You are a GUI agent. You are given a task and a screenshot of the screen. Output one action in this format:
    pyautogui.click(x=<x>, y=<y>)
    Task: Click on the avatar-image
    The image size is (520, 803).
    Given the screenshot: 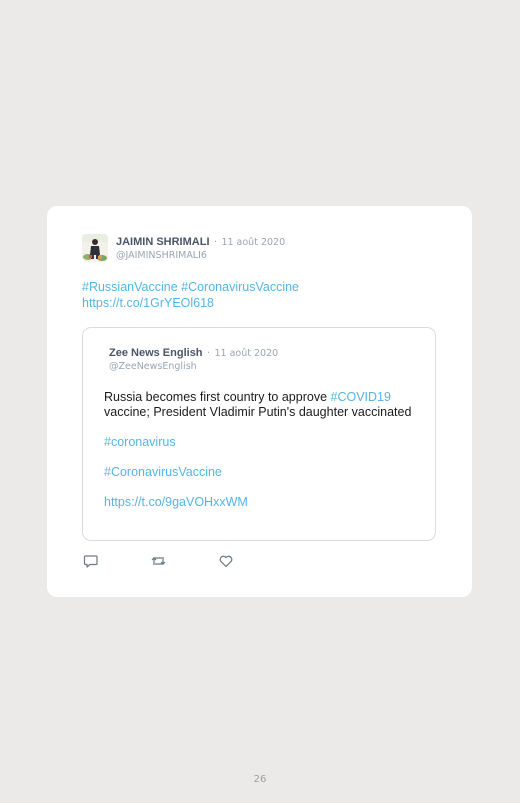 What is the action you would take?
    pyautogui.click(x=95, y=248)
    